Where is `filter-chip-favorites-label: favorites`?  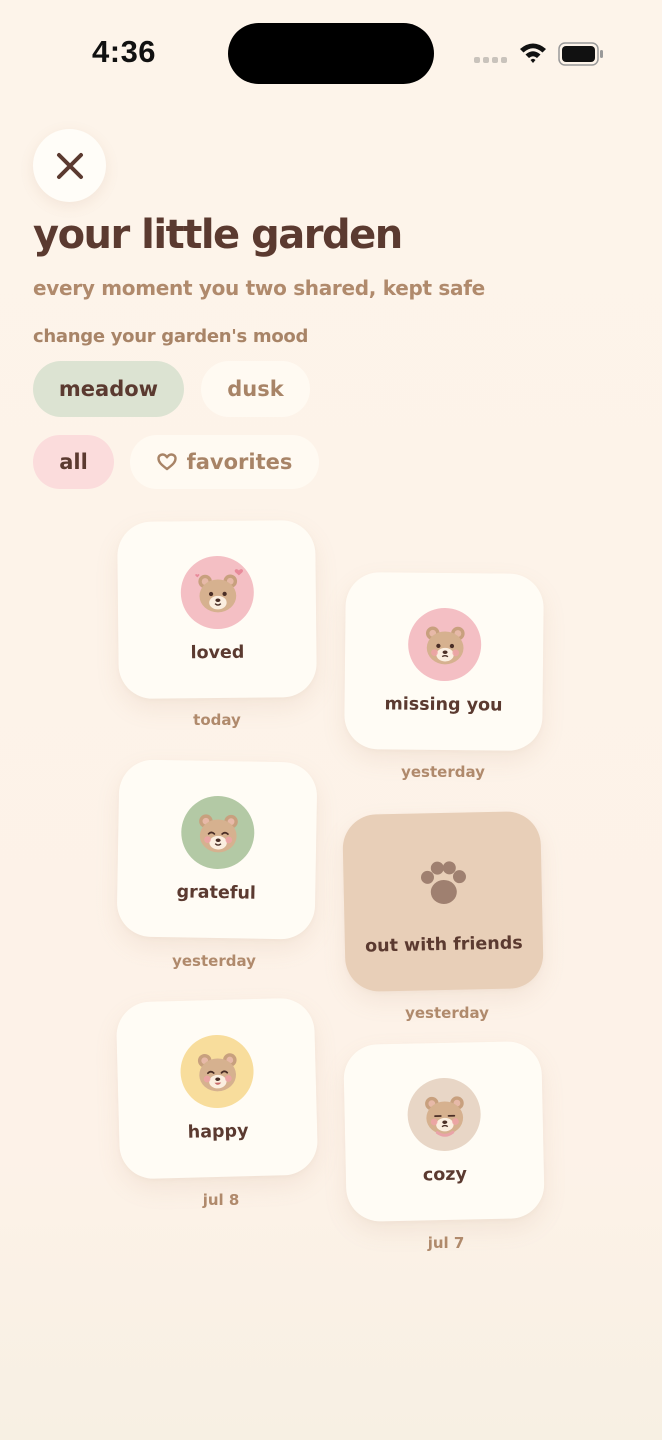
filter-chip-favorites-label: favorites is located at coordinates (239, 462).